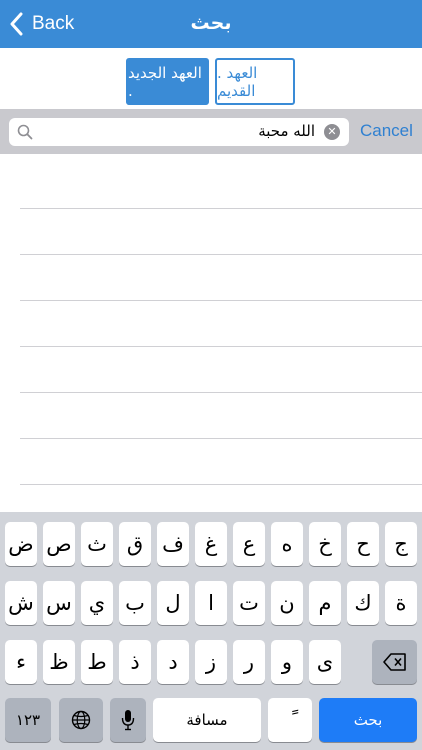  Describe the element at coordinates (28, 720) in the screenshot. I see `numbers-key: ١٢٣` at that location.